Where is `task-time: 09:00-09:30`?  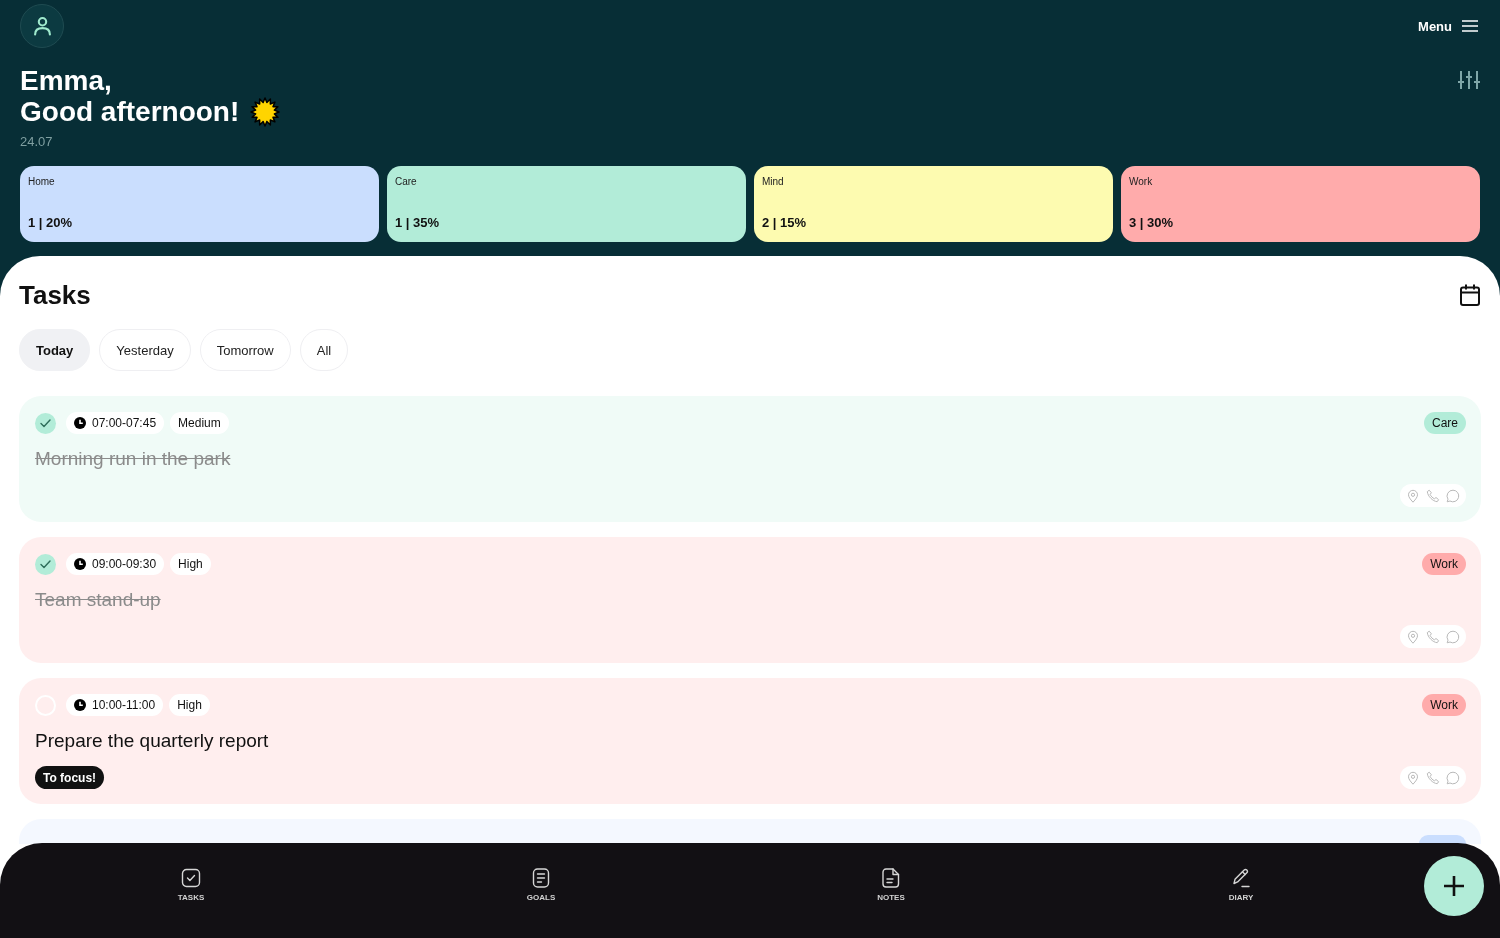
task-time: 09:00-09:30 is located at coordinates (124, 564).